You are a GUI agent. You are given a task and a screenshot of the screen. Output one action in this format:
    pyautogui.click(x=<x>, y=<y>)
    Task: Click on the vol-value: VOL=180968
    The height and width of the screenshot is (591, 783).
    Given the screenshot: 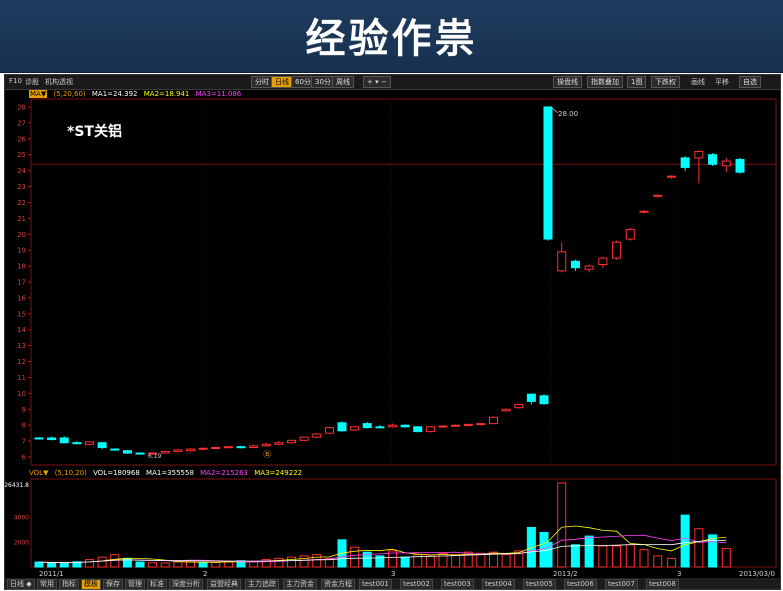 What is the action you would take?
    pyautogui.click(x=116, y=473)
    